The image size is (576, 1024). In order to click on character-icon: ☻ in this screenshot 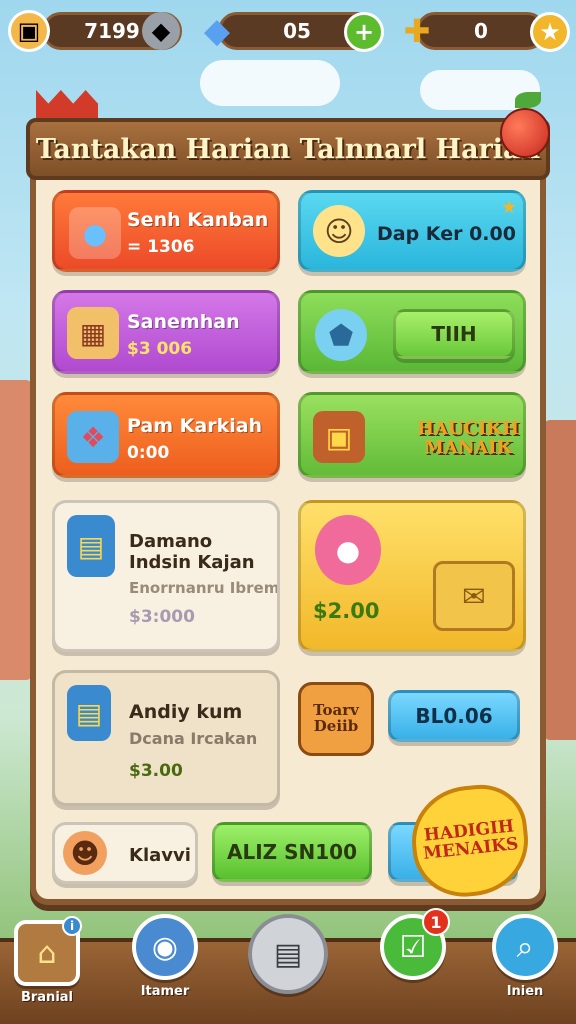, I will do `click(85, 853)`.